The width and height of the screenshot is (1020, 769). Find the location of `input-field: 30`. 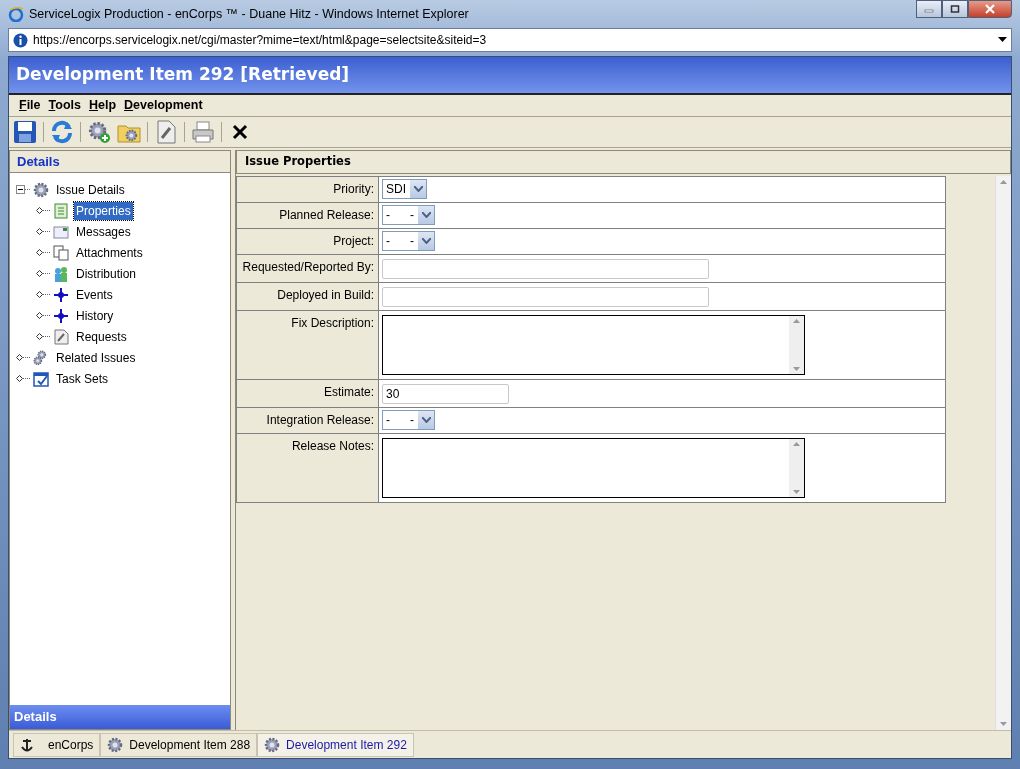

input-field: 30 is located at coordinates (445, 394).